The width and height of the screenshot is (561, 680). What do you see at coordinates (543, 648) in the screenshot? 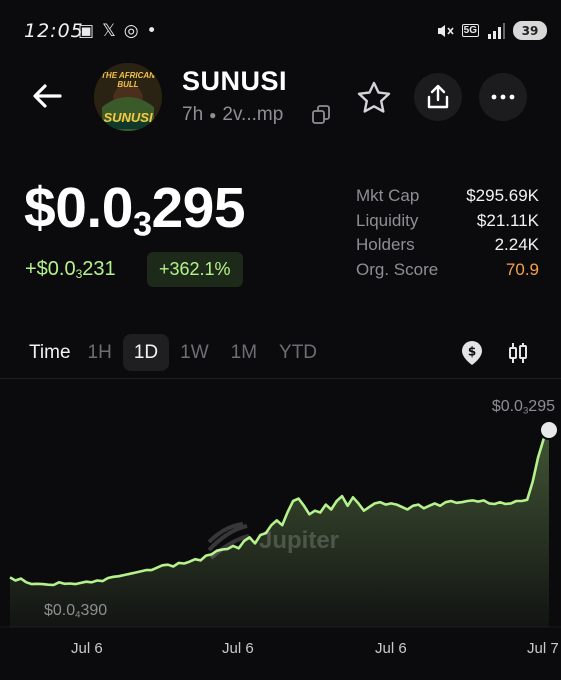
I see `x-tick-label: Jul 7` at bounding box center [543, 648].